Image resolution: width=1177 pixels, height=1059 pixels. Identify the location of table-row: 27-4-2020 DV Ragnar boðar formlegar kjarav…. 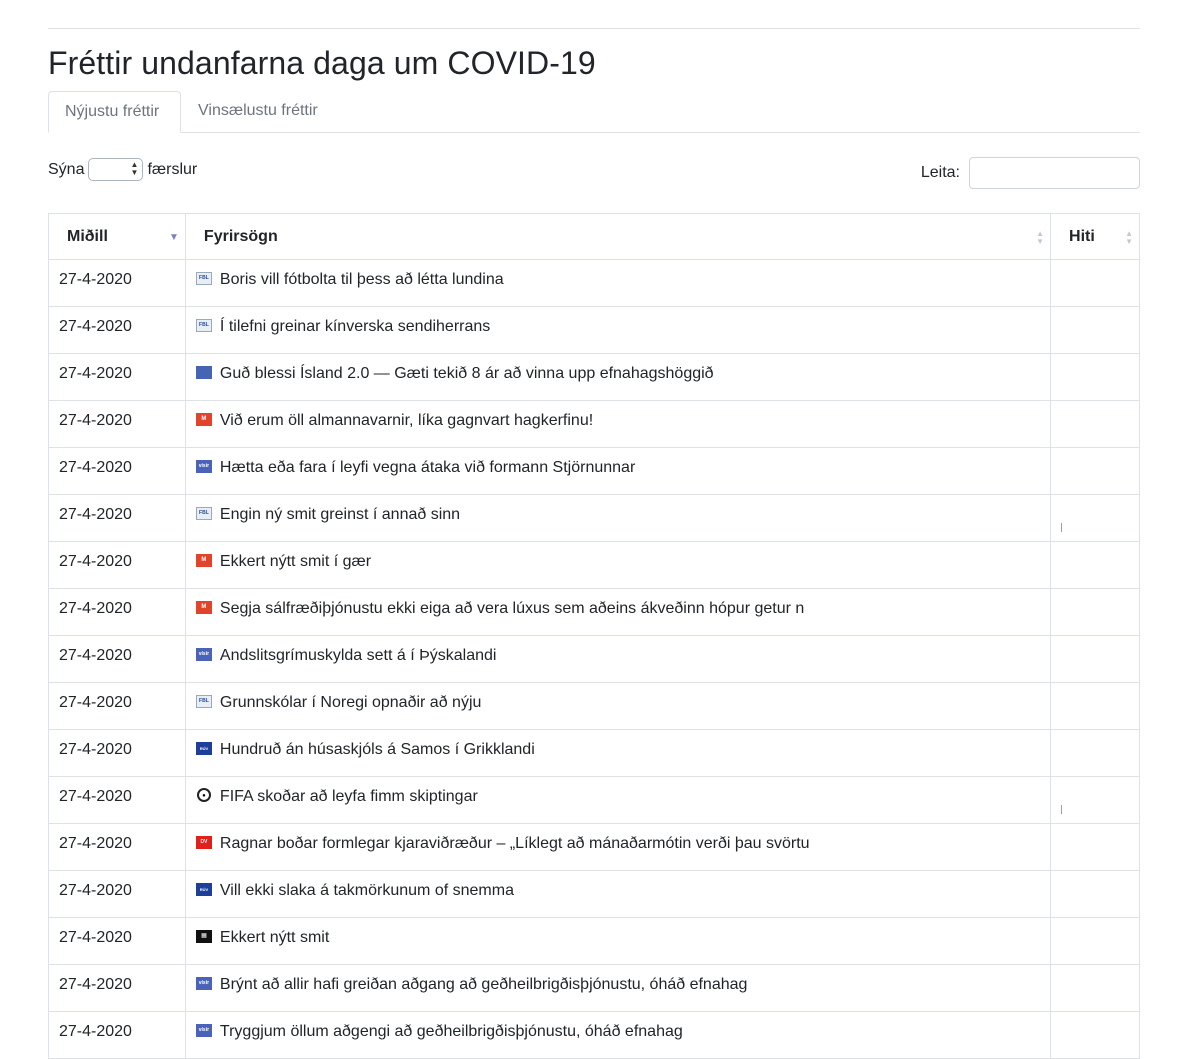
(594, 847).